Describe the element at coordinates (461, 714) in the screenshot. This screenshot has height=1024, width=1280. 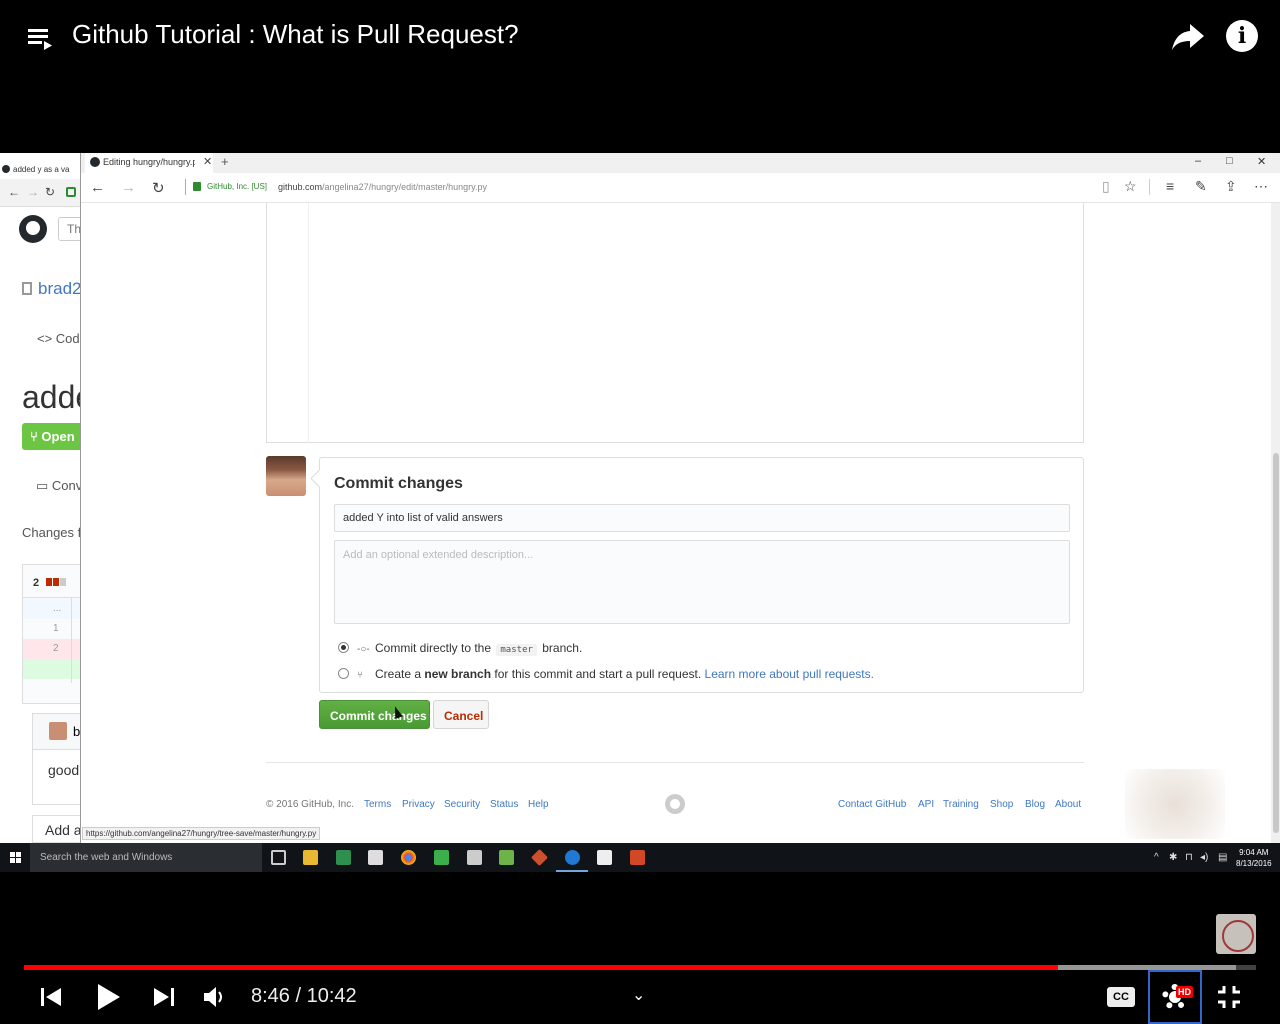
I see `cancel-button: Cancel` at that location.